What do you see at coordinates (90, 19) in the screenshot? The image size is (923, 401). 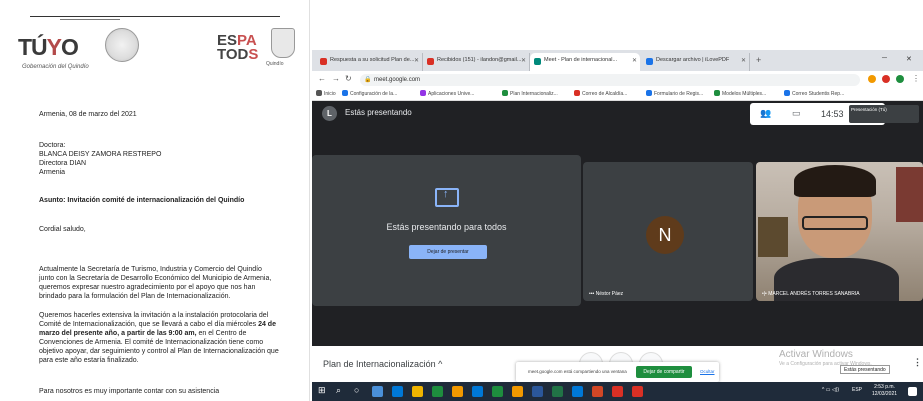 I see `header-rule-short` at bounding box center [90, 19].